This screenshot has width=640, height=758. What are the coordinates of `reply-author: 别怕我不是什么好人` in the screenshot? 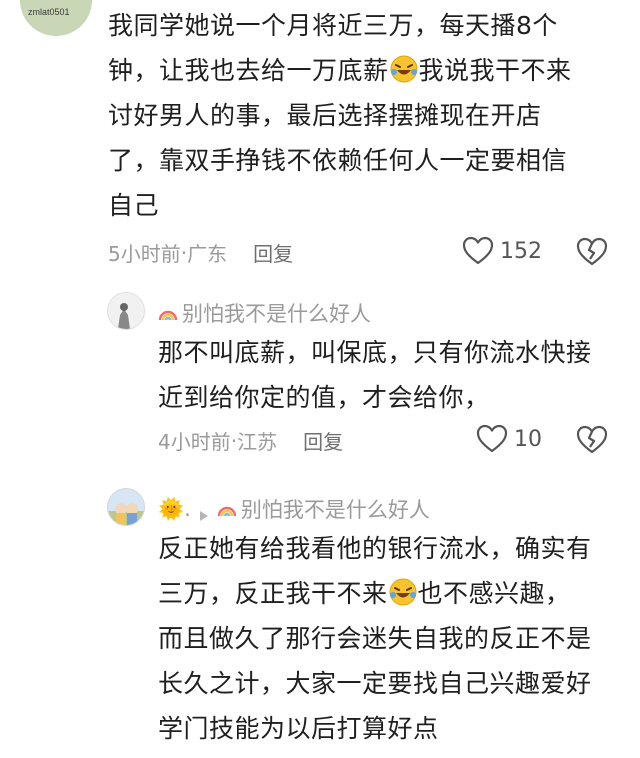 It's located at (264, 313).